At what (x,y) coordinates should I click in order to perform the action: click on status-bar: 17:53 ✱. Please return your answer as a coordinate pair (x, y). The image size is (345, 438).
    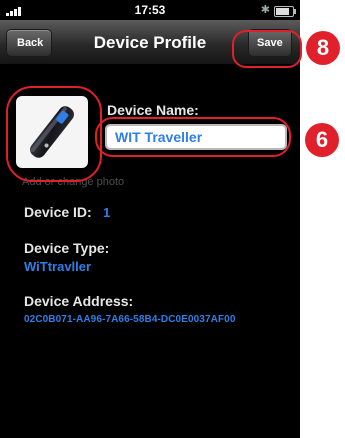
    Looking at the image, I should click on (150, 10).